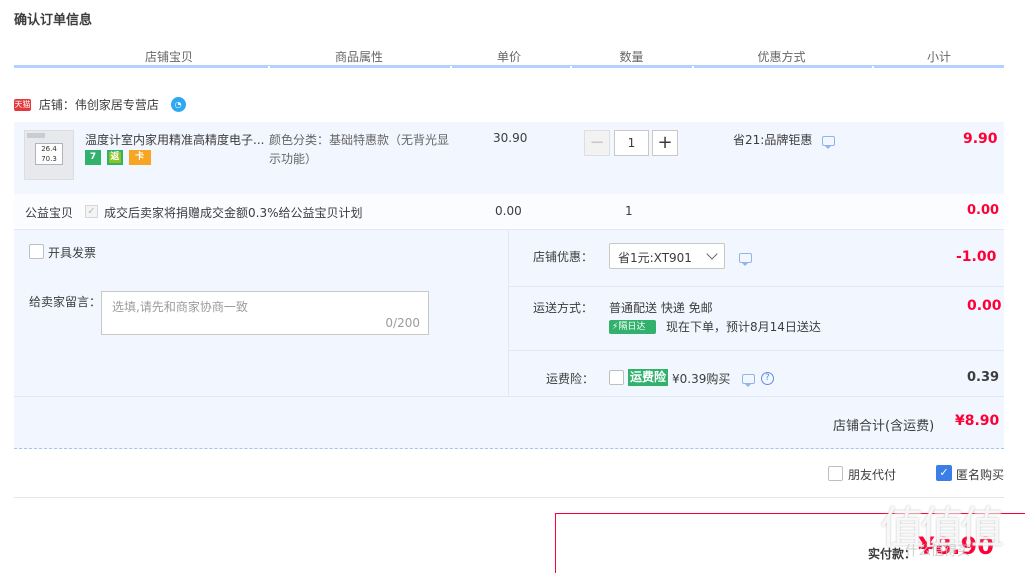  What do you see at coordinates (631, 57) in the screenshot?
I see `header-quantity: 数量` at bounding box center [631, 57].